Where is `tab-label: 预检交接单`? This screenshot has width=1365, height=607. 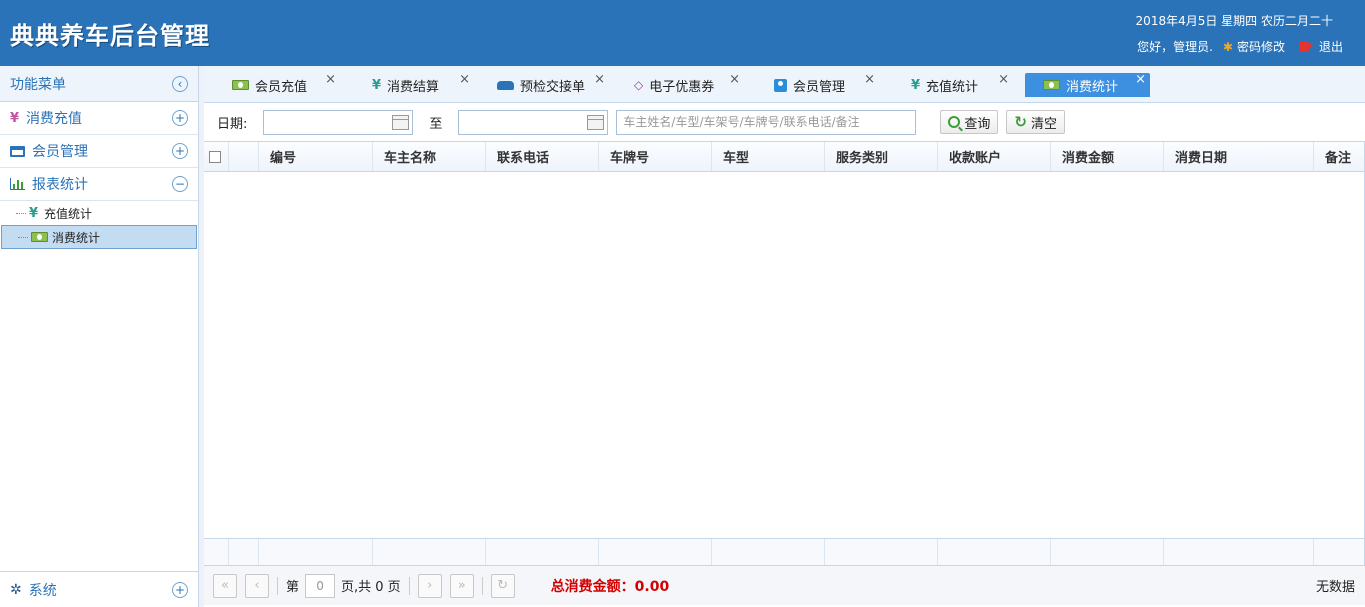
tab-label: 预检交接单 is located at coordinates (553, 87).